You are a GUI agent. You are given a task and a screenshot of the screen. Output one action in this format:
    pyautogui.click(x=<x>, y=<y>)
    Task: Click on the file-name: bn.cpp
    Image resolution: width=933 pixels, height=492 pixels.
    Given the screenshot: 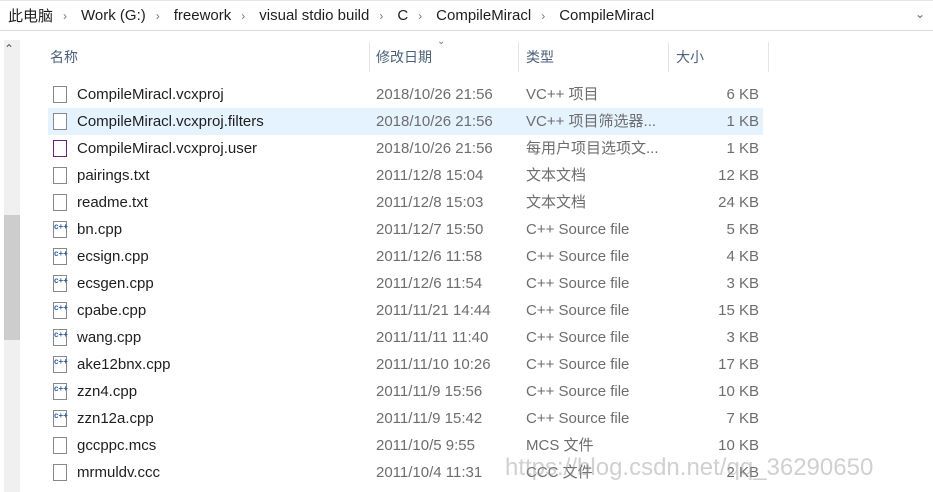 What is the action you would take?
    pyautogui.click(x=100, y=229)
    